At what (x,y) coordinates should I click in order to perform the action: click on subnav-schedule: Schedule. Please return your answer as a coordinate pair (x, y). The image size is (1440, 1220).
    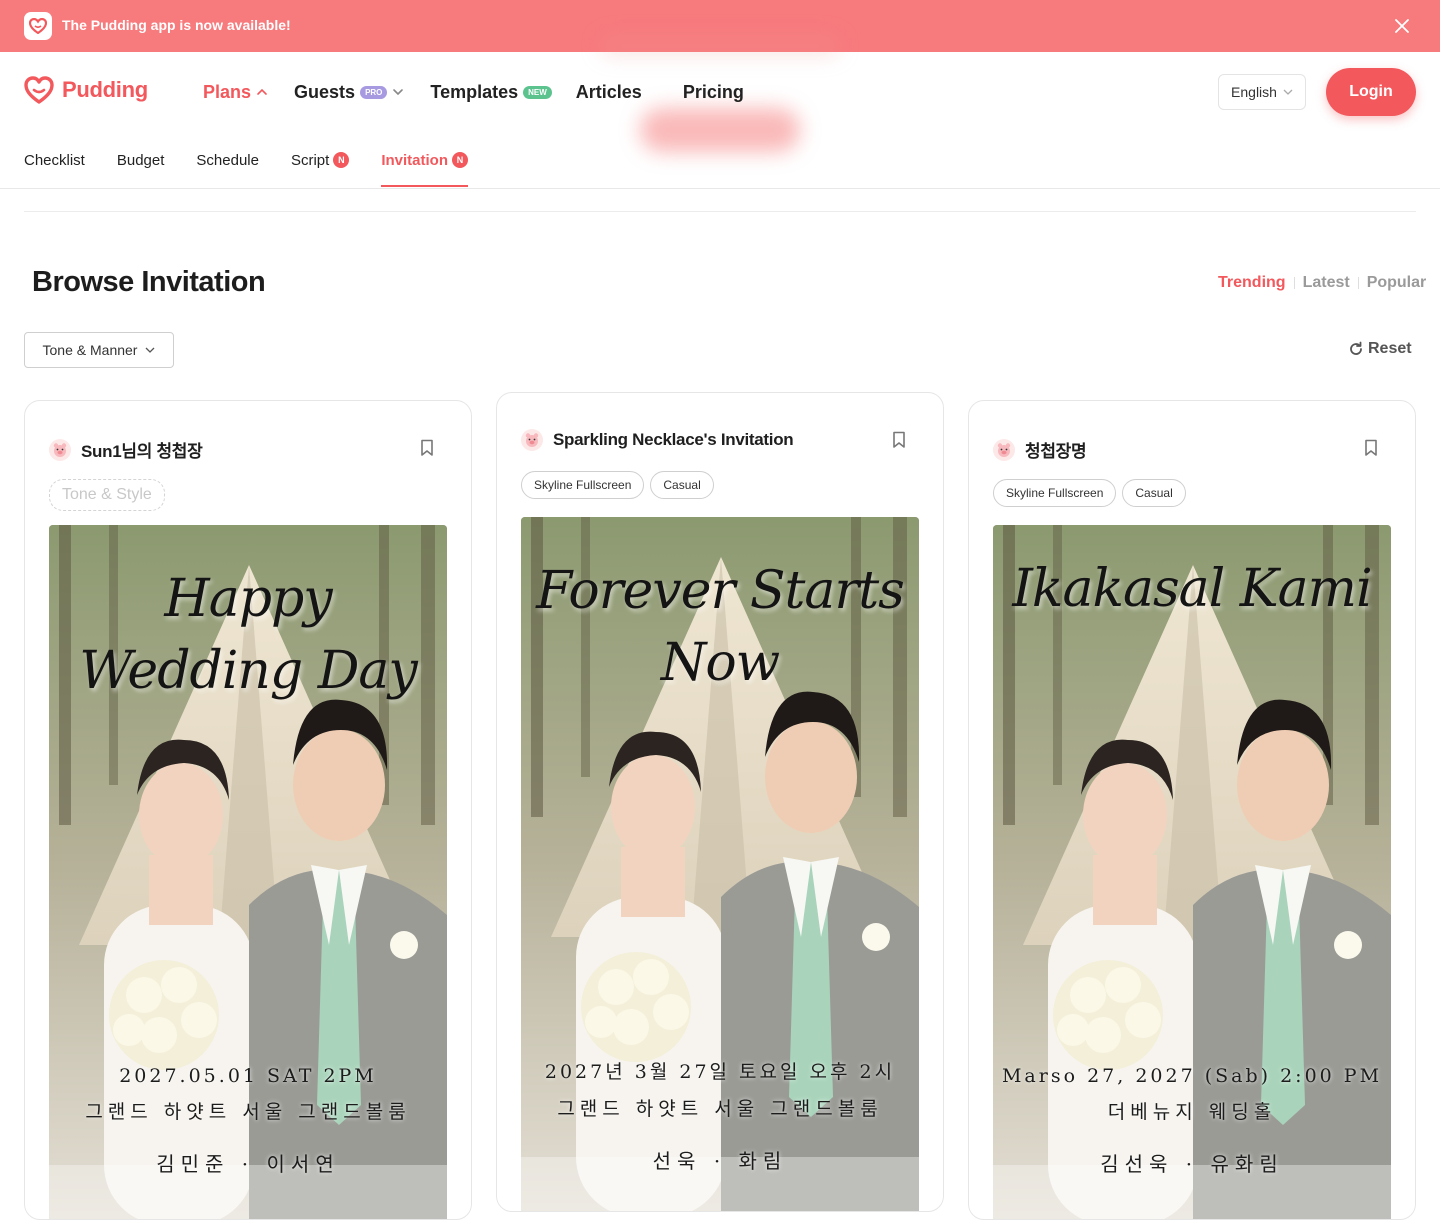
    Looking at the image, I should click on (227, 160).